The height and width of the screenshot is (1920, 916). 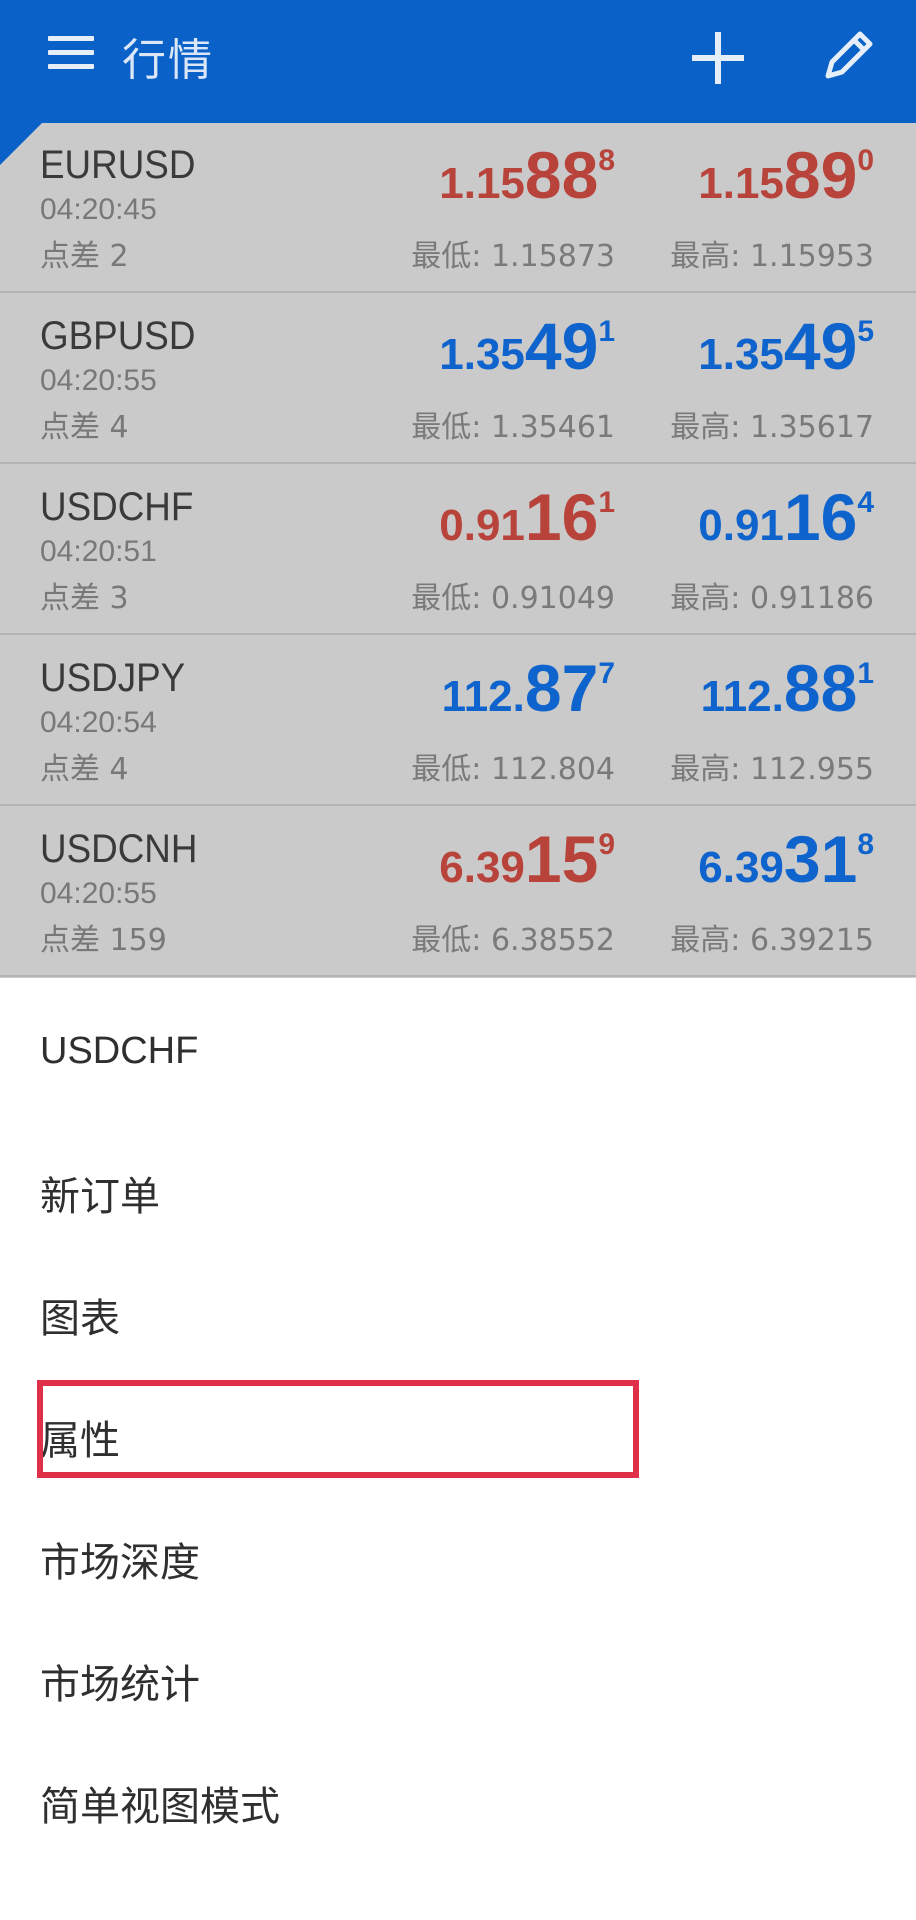 I want to click on quote-time: 04:20:51, so click(x=98, y=551).